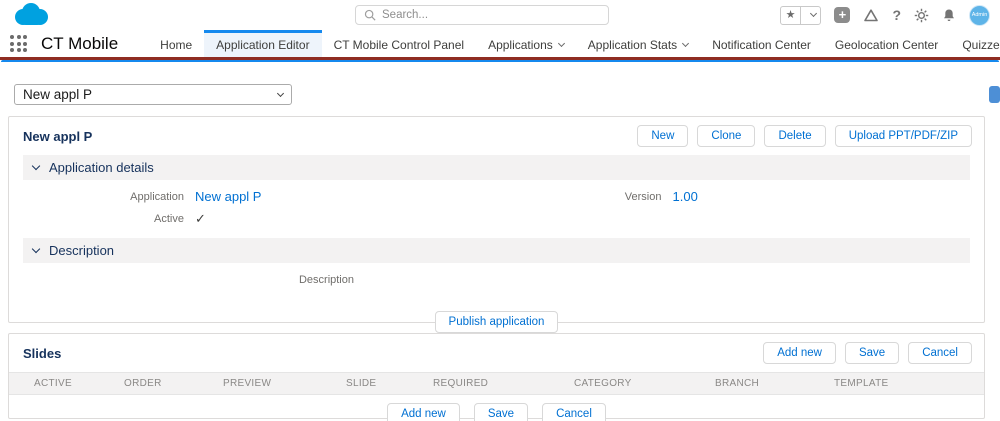  Describe the element at coordinates (842, 15) in the screenshot. I see `global-actions-icon: +` at that location.